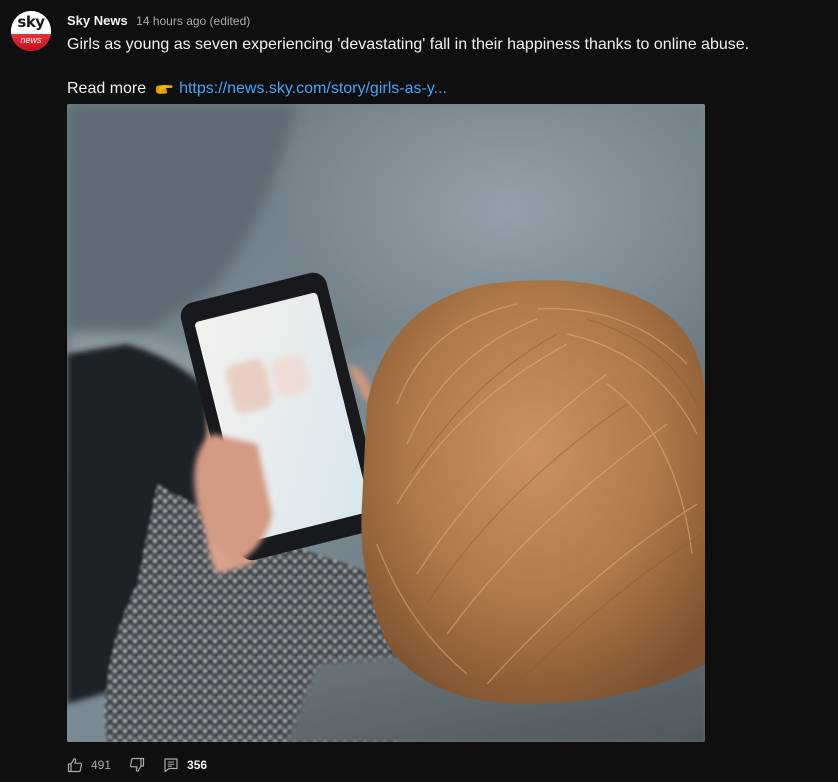 The height and width of the screenshot is (782, 838). Describe the element at coordinates (31, 40) in the screenshot. I see `avatar-news-logo-text: news` at that location.